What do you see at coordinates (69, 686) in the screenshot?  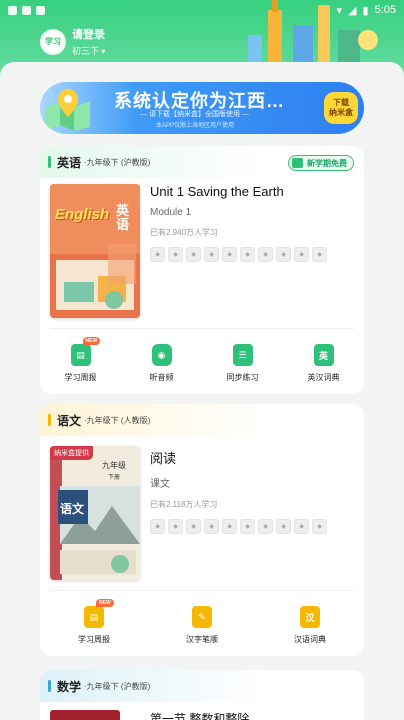 I see `subject-title: 数学` at bounding box center [69, 686].